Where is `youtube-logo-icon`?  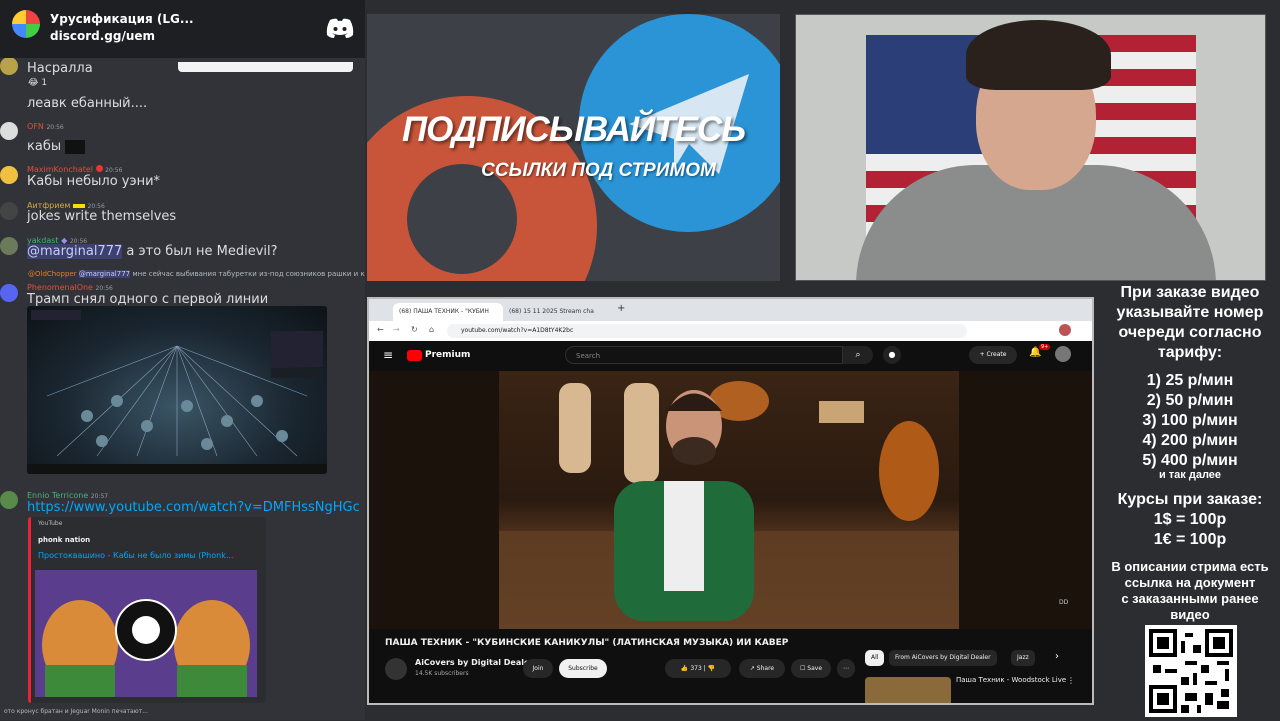
youtube-logo-icon is located at coordinates (414, 355).